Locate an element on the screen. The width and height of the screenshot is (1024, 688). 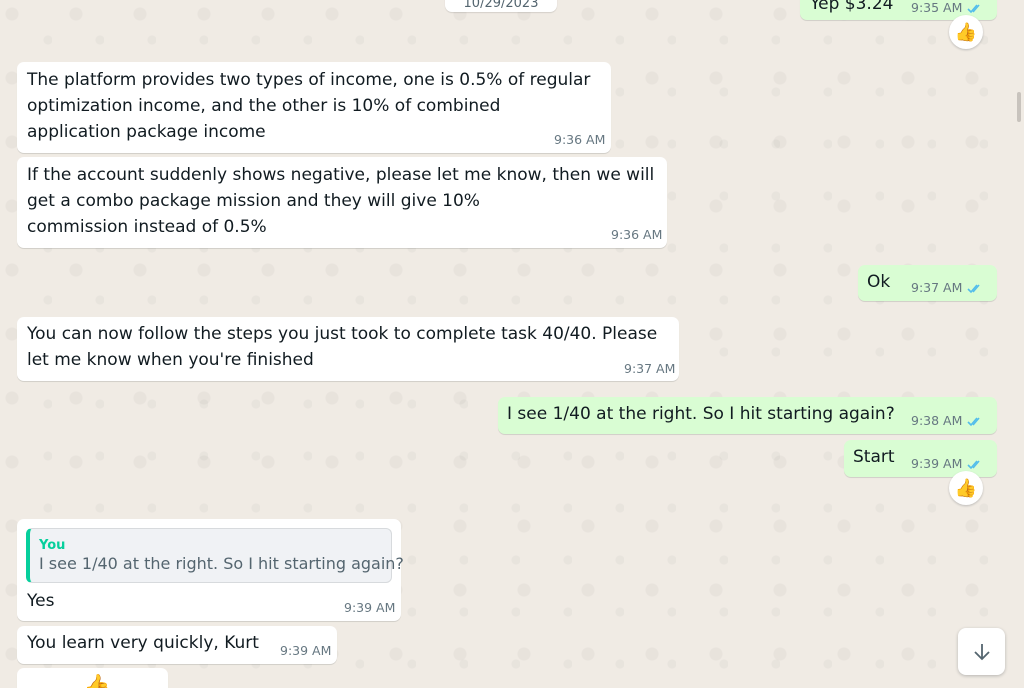
message-text: Start is located at coordinates (874, 457).